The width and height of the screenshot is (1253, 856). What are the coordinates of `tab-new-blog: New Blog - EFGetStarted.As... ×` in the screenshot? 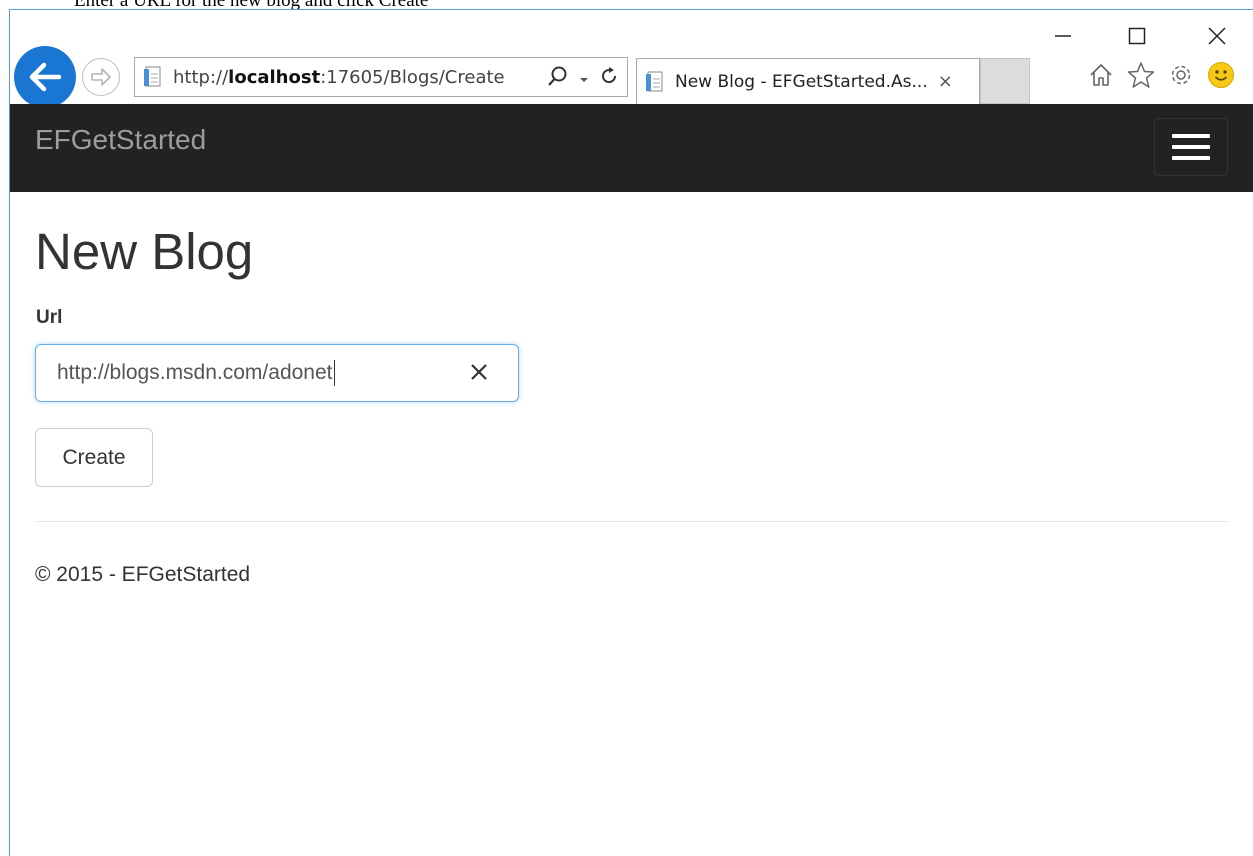 It's located at (808, 81).